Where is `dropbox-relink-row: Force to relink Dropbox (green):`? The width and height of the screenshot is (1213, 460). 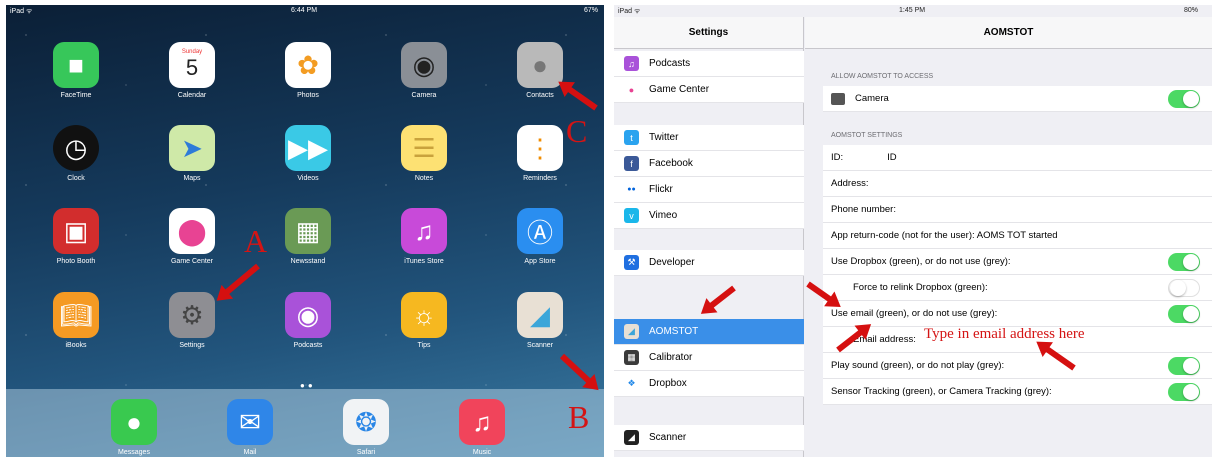
dropbox-relink-row: Force to relink Dropbox (green): is located at coordinates (1017, 288).